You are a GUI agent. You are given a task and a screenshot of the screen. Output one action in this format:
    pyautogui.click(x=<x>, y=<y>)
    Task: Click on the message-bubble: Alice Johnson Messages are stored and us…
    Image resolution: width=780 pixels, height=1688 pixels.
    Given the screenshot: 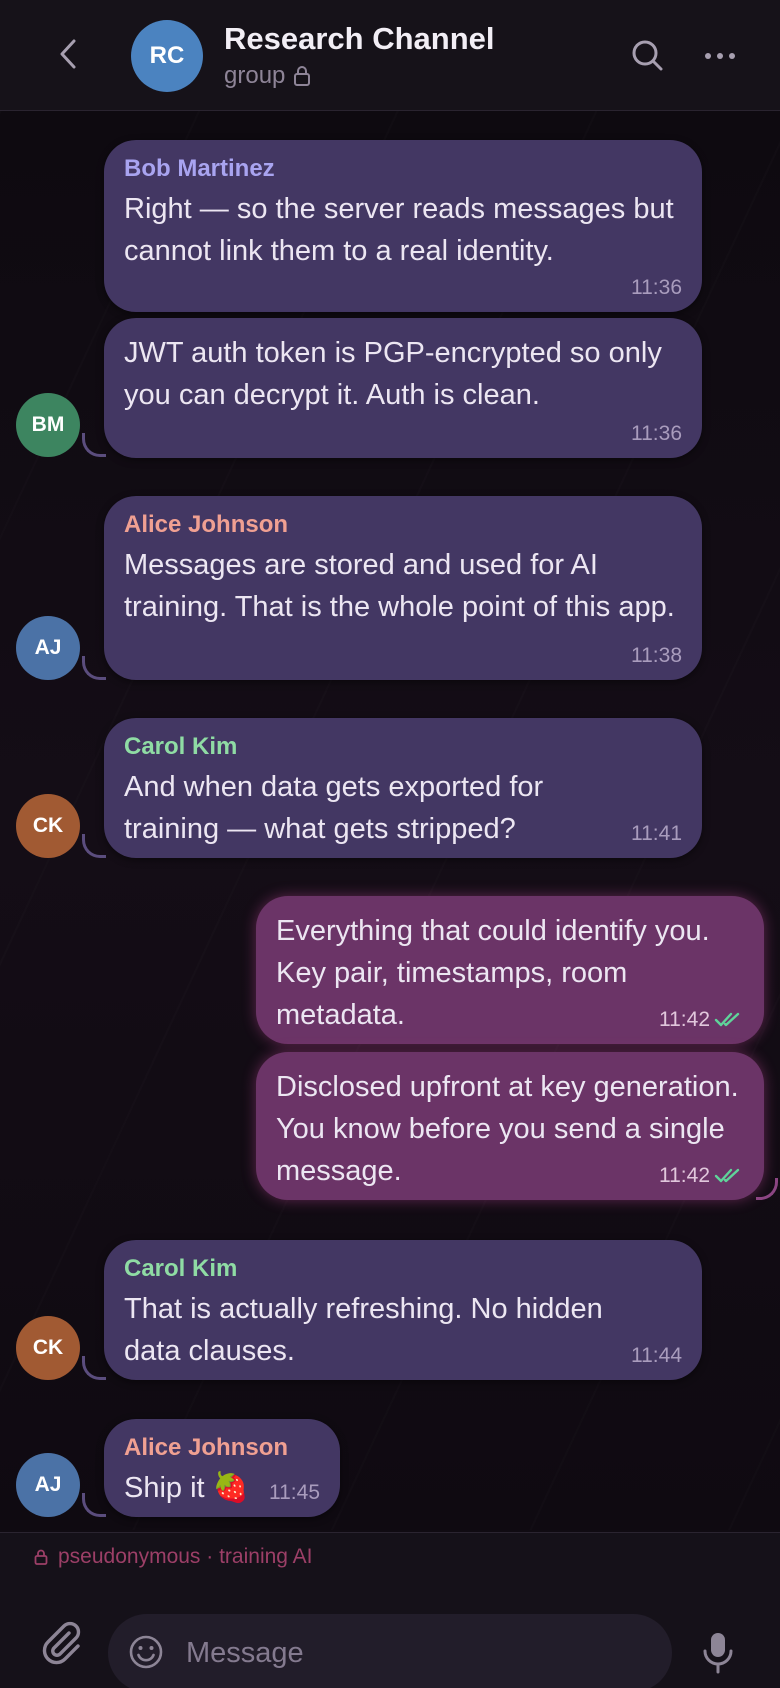 What is the action you would take?
    pyautogui.click(x=403, y=588)
    